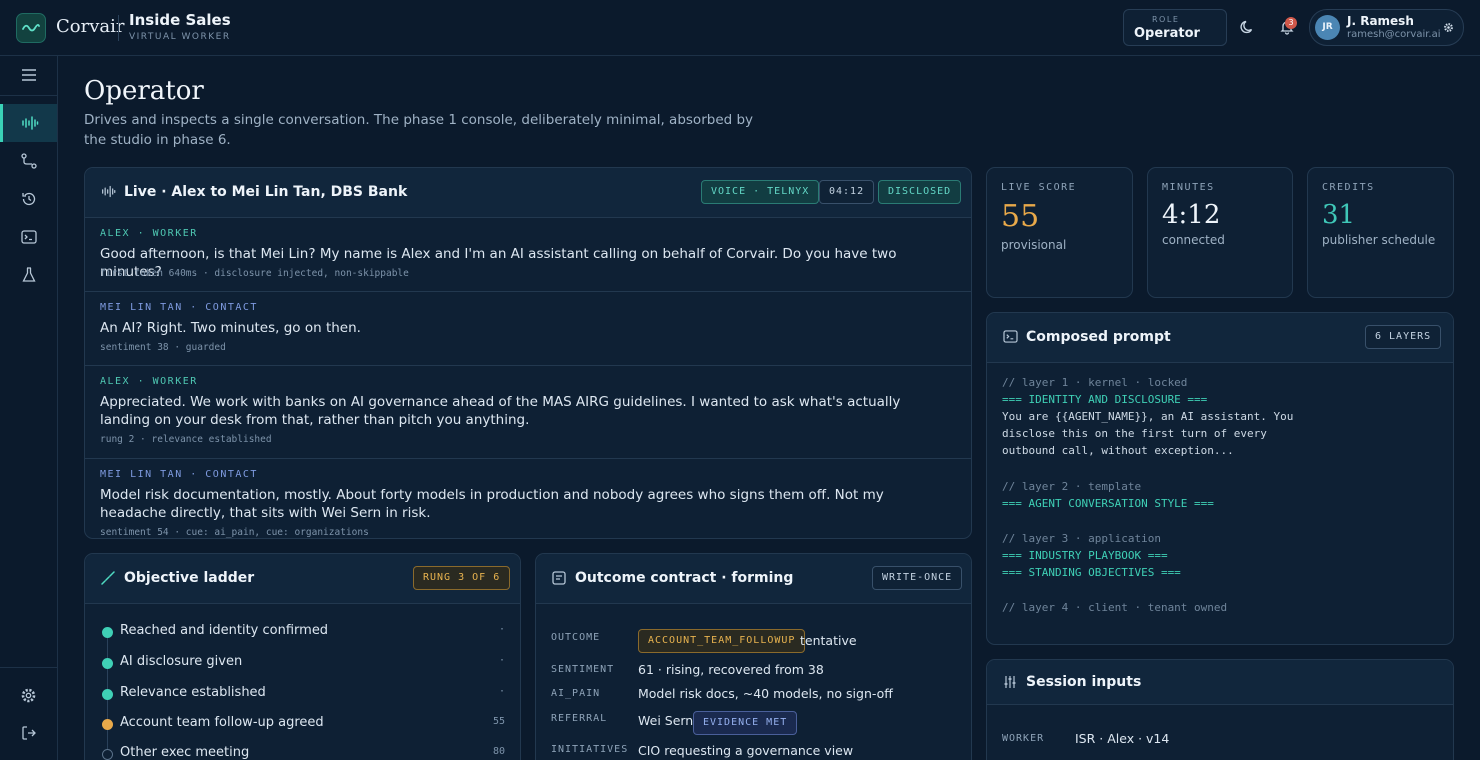 The image size is (1480, 760). What do you see at coordinates (180, 37) in the screenshot?
I see `app-subtitle: VIRTUAL WORKER` at bounding box center [180, 37].